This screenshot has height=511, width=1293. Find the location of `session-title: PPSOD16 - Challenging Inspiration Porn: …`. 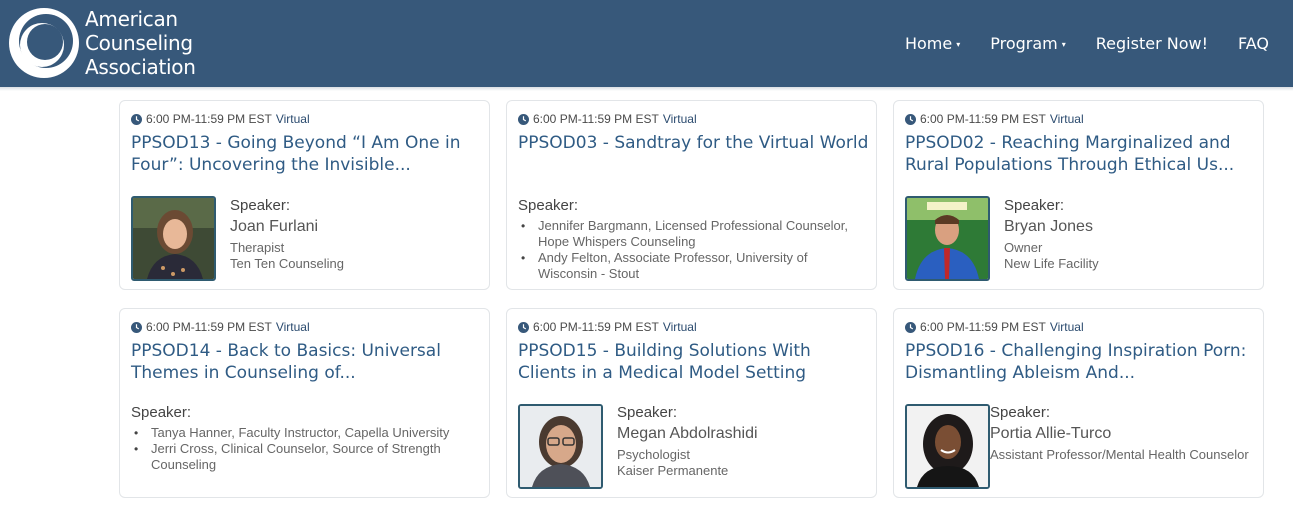

session-title: PPSOD16 - Challenging Inspiration Porn: … is located at coordinates (1081, 362).